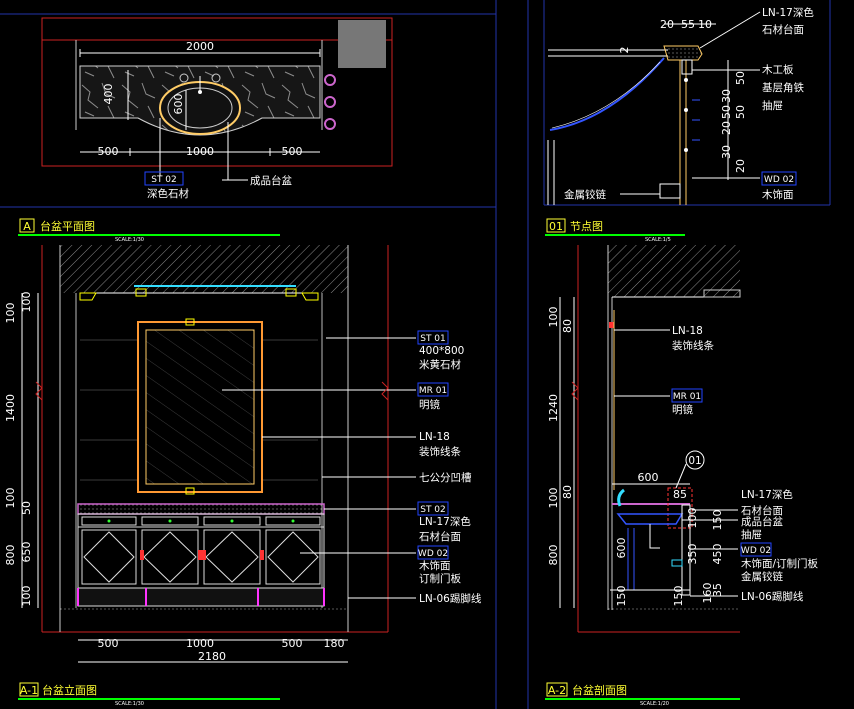 The height and width of the screenshot is (709, 854). Describe the element at coordinates (783, 29) in the screenshot. I see `node-label-stone2: 石材台面` at that location.